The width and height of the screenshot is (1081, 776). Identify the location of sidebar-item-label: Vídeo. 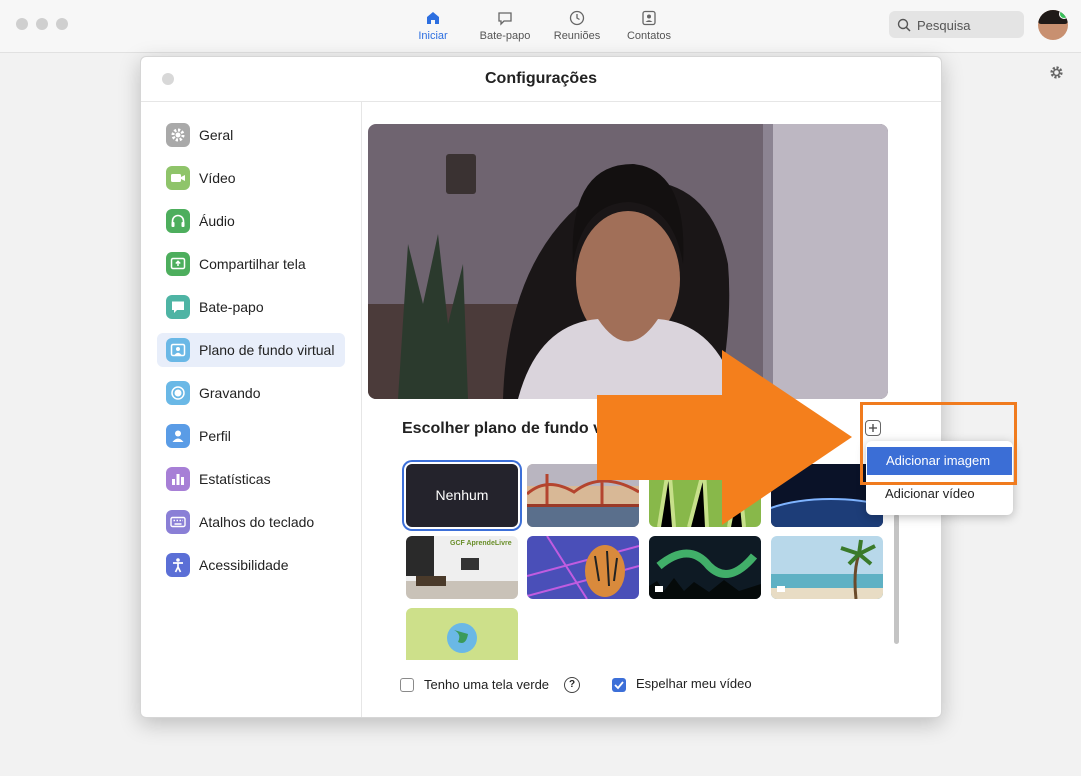
(217, 178).